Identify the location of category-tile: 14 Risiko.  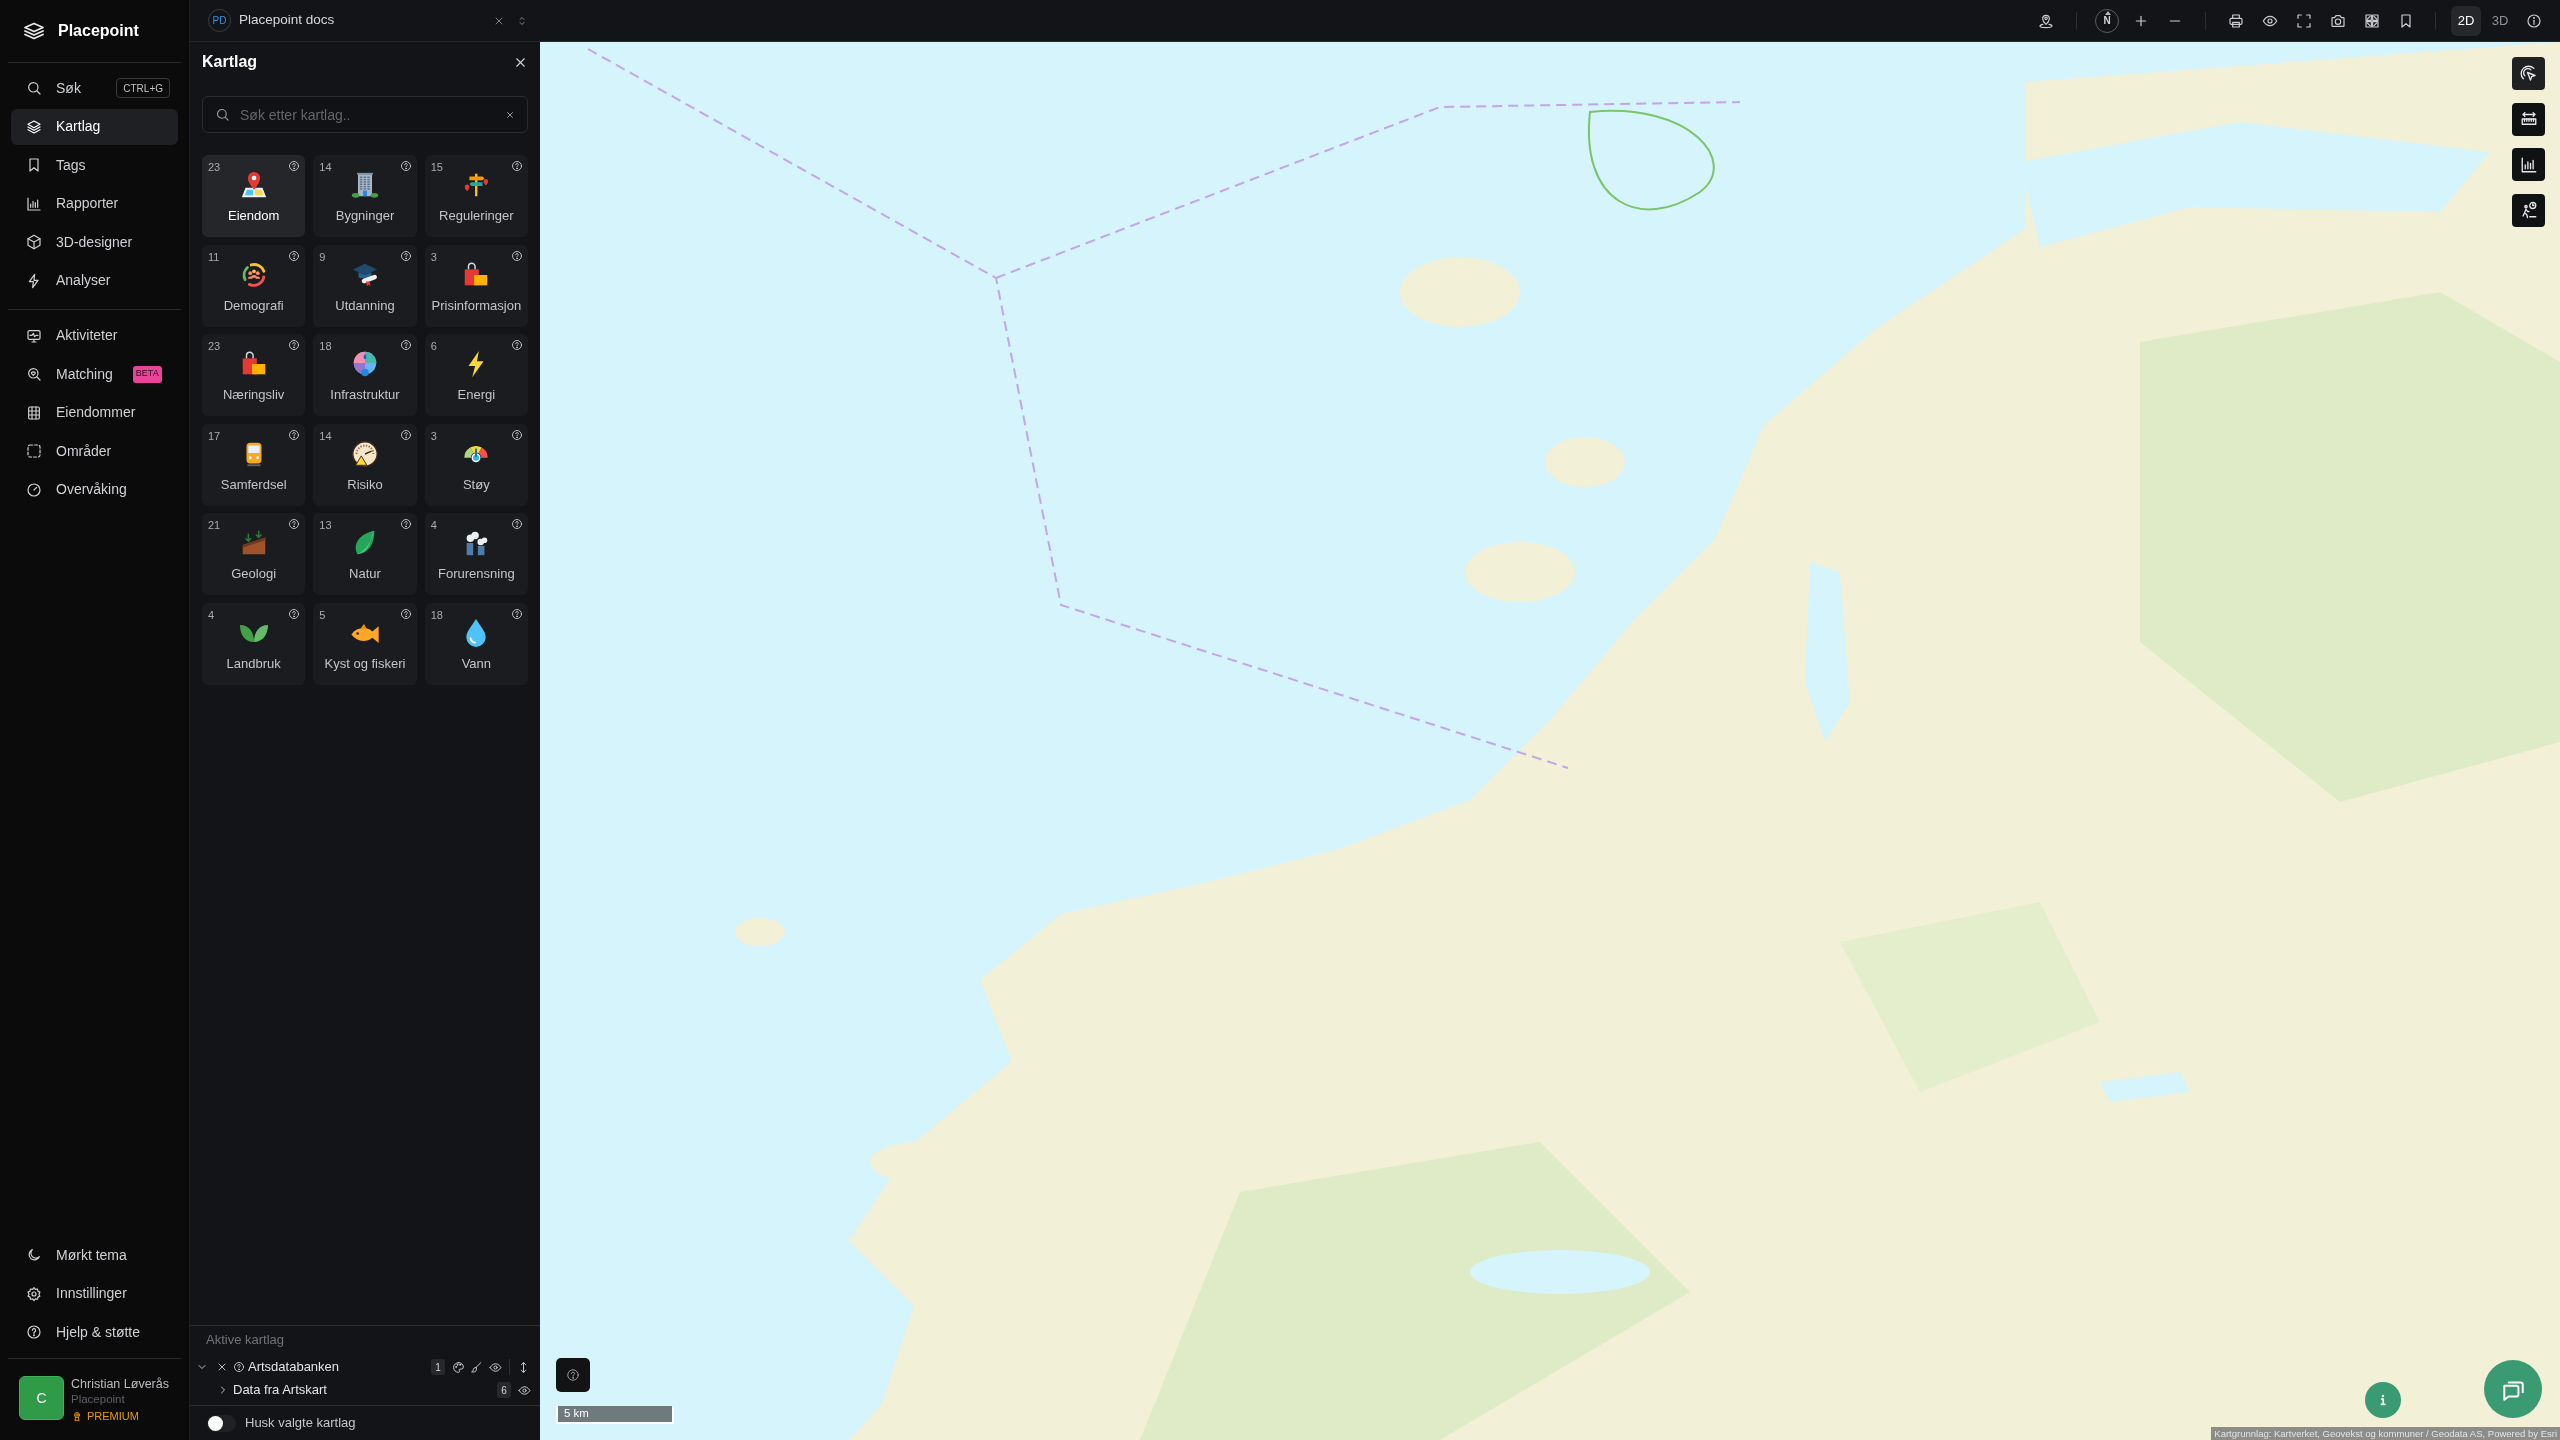
(365, 464).